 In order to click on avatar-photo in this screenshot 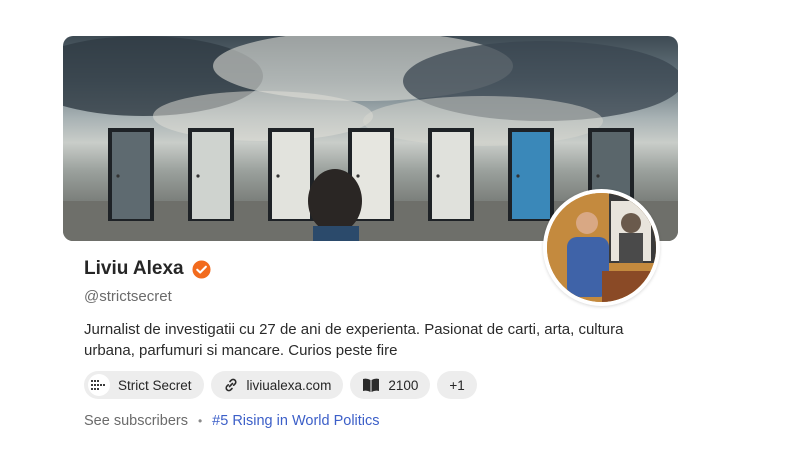, I will do `click(601, 247)`.